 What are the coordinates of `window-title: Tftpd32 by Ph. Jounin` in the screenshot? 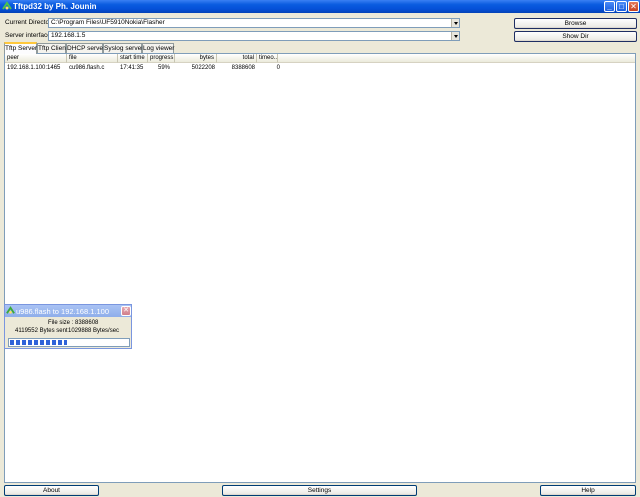 It's located at (55, 6).